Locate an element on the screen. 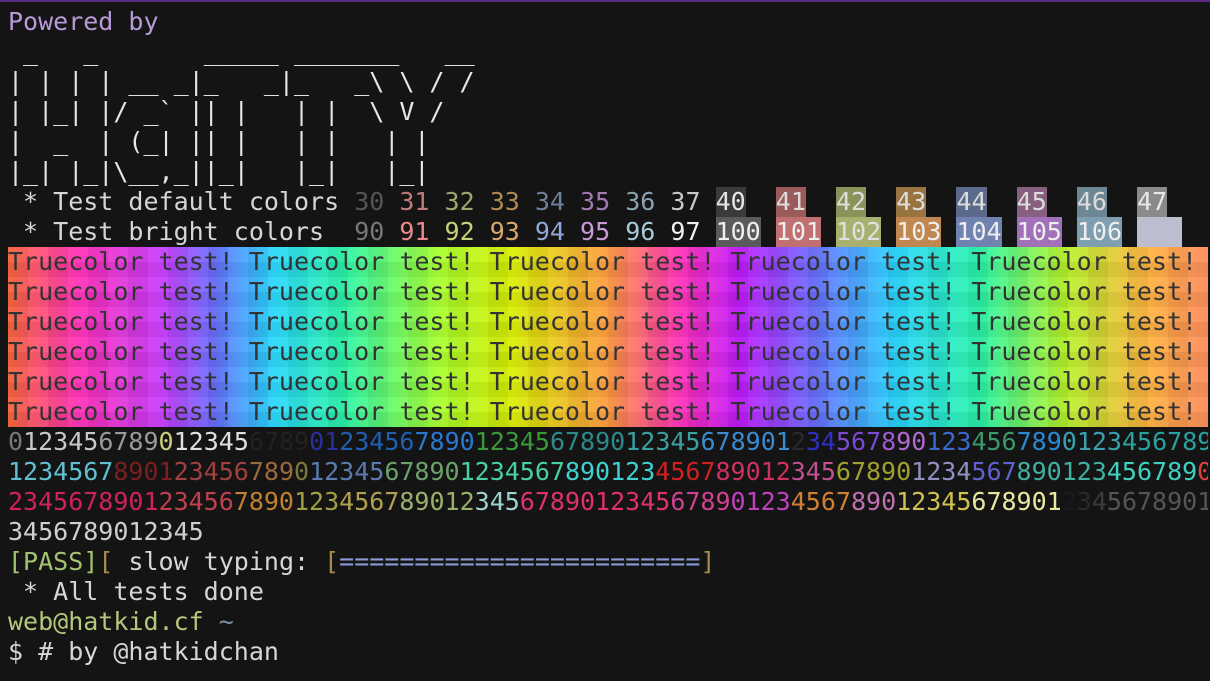 This screenshot has height=681, width=1210. color-code: 105 is located at coordinates (1039, 232).